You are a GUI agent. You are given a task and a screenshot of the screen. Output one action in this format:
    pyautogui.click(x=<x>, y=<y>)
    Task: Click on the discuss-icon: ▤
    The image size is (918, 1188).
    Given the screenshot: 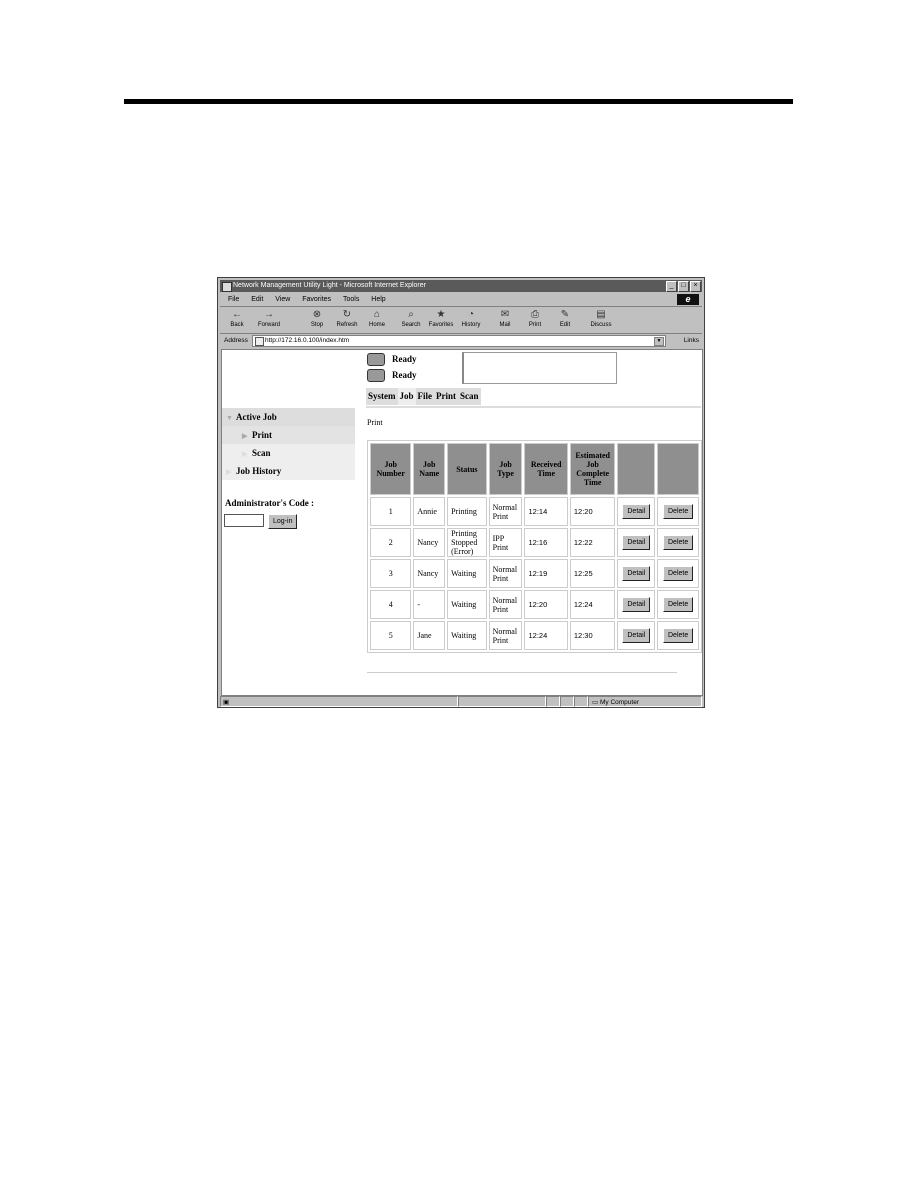 What is the action you would take?
    pyautogui.click(x=601, y=314)
    